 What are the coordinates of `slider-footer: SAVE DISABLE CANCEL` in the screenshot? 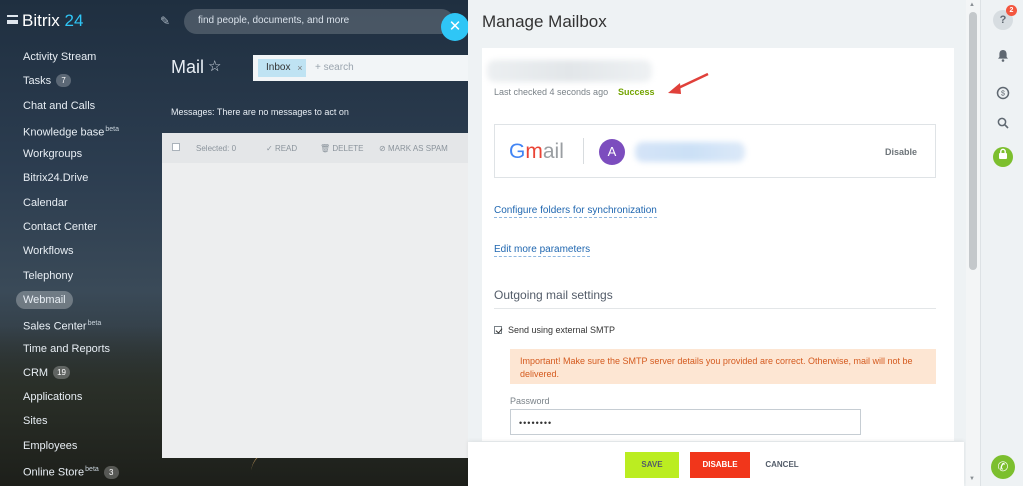 It's located at (716, 464).